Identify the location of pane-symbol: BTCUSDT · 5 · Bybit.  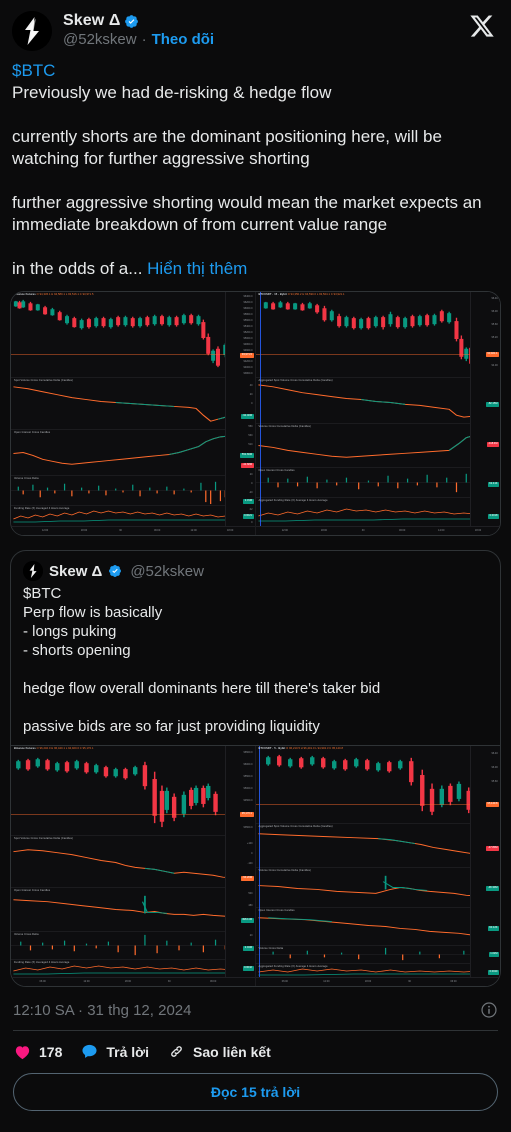
(272, 748).